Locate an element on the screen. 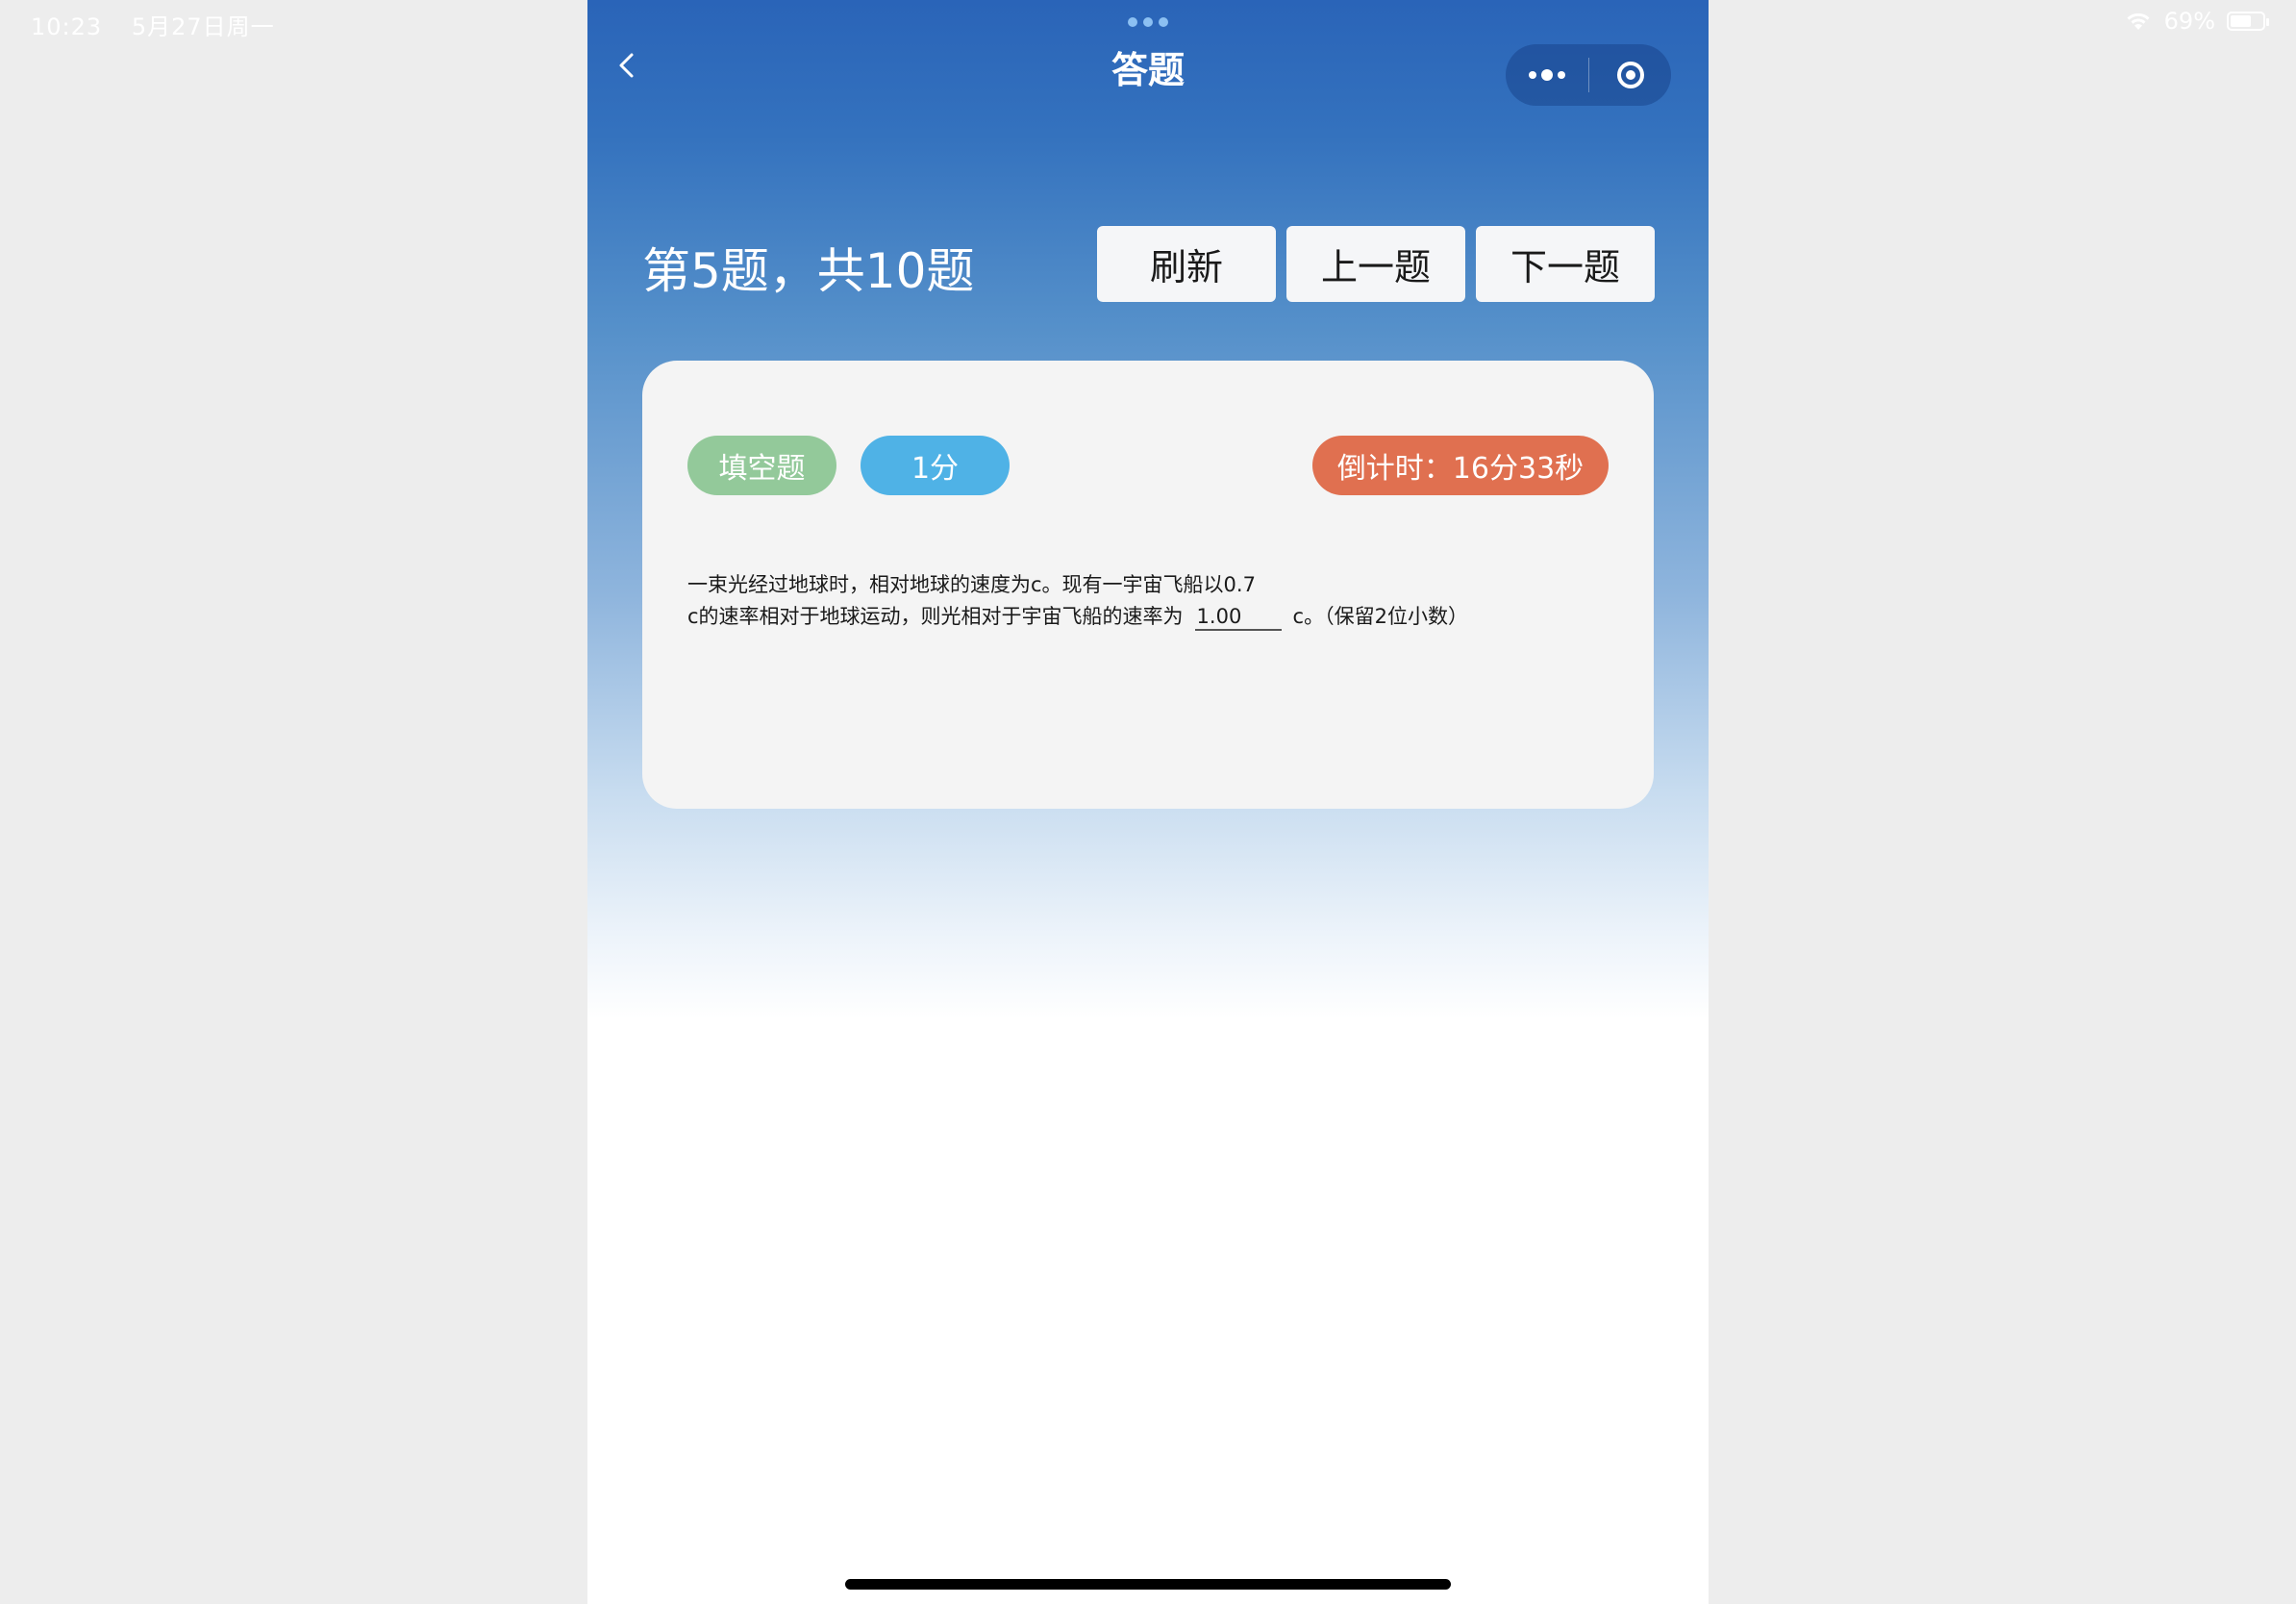 This screenshot has width=2296, height=1604. menu-capsule is located at coordinates (1588, 75).